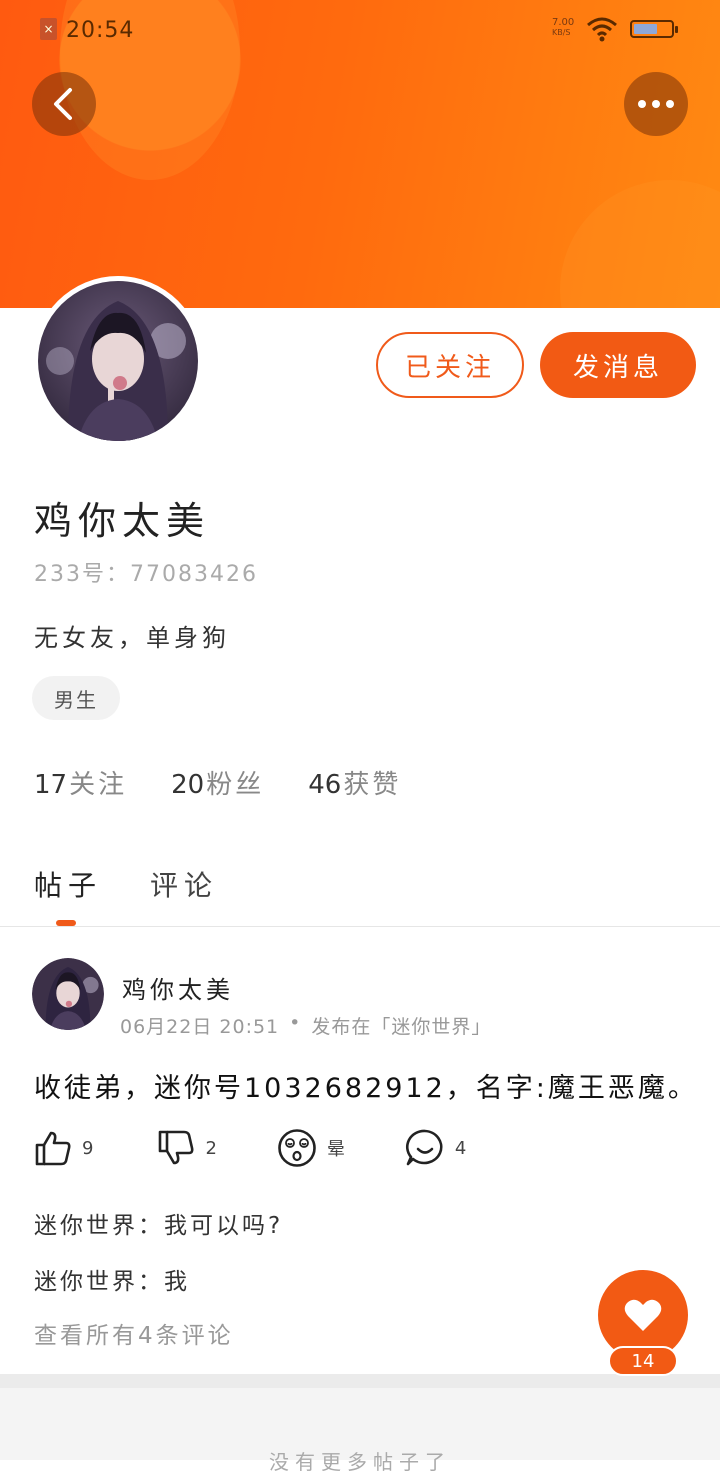 Image resolution: width=720 pixels, height=1475 pixels. What do you see at coordinates (618, 365) in the screenshot?
I see `send-message-button: 发消息` at bounding box center [618, 365].